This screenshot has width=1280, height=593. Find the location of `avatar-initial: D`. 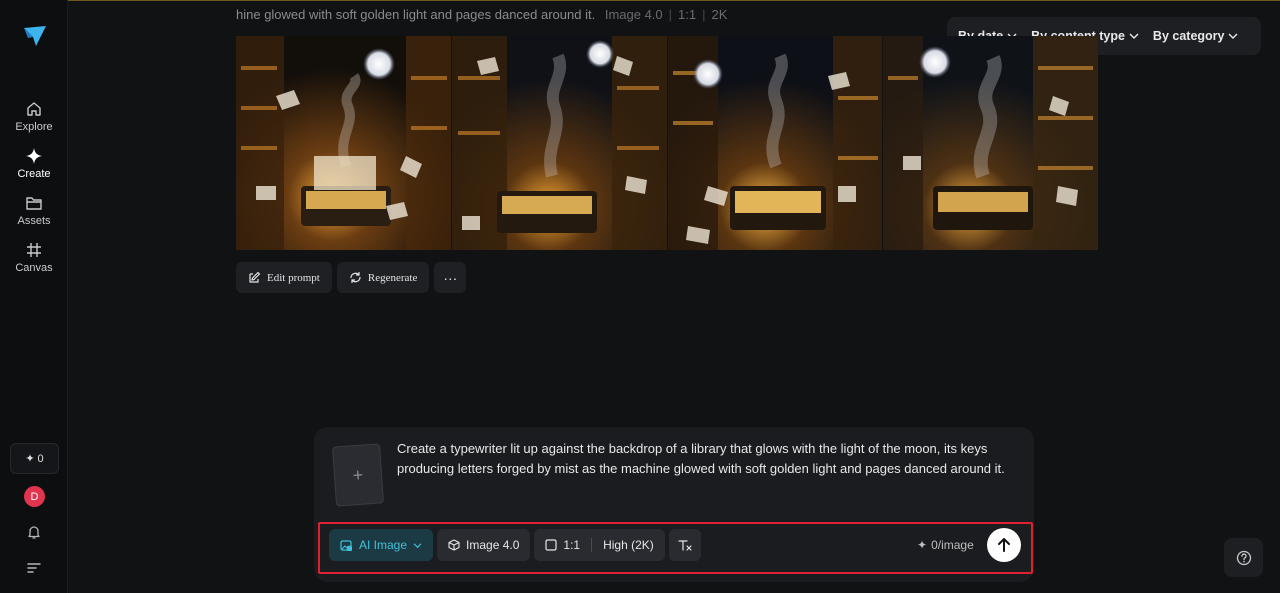

avatar-initial: D is located at coordinates (34, 496).